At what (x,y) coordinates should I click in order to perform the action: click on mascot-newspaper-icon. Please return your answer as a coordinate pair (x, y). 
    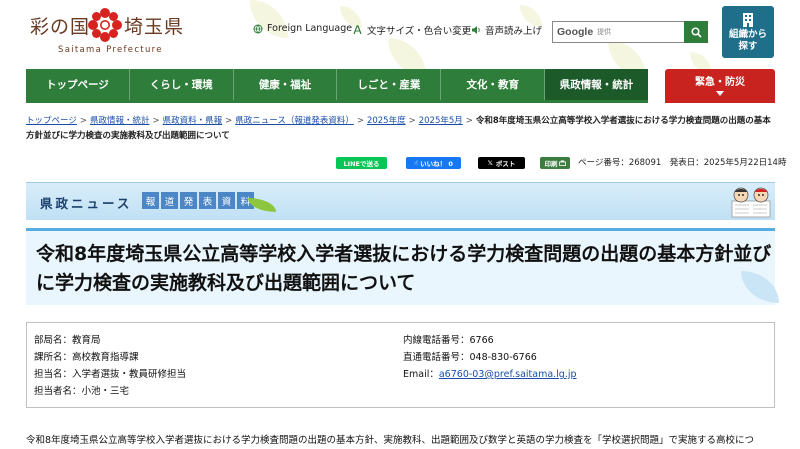
    Looking at the image, I should click on (751, 202).